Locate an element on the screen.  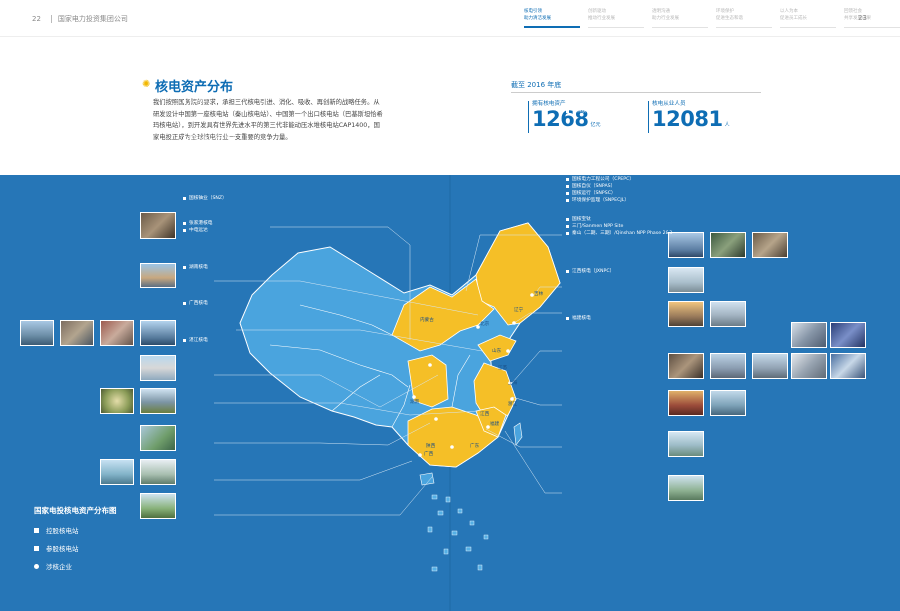
stat-label: 核电从业人员 is located at coordinates (669, 104).